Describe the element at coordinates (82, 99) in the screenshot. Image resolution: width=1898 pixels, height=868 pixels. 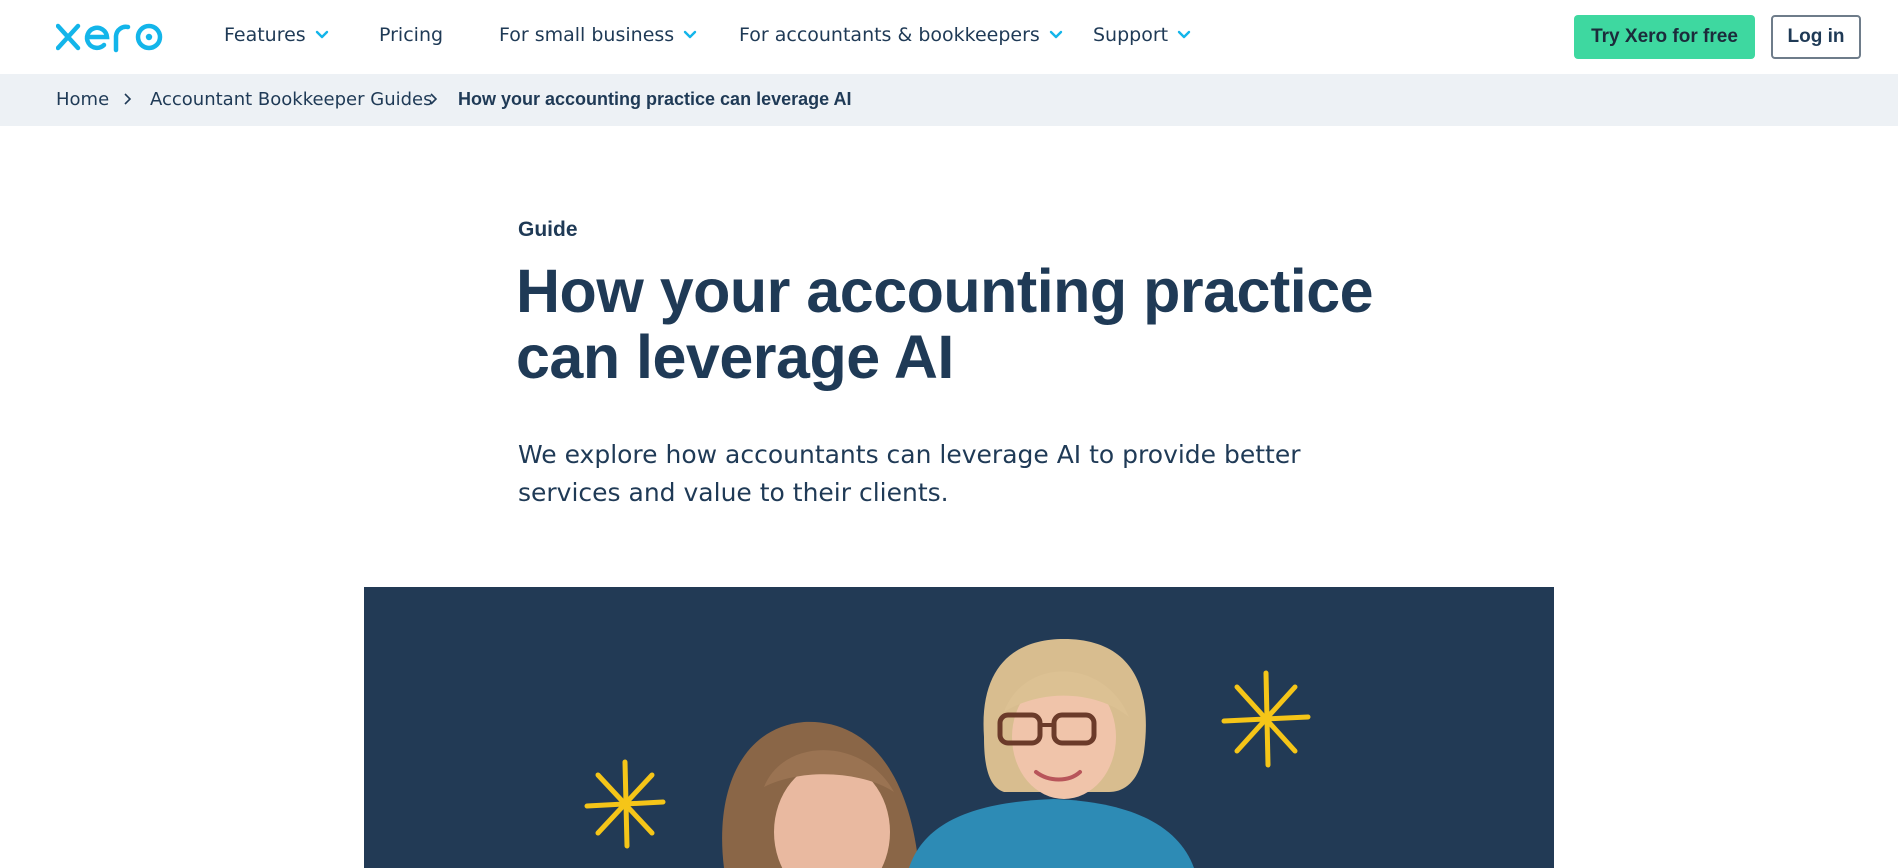
I see `breadcrumb-home: Home` at that location.